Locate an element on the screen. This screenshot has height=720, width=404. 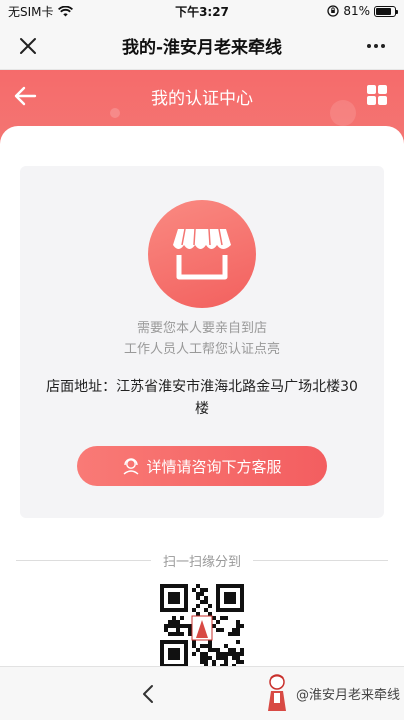
wechat-nav-bar: 我的-淮安月老来牵线 is located at coordinates (202, 46).